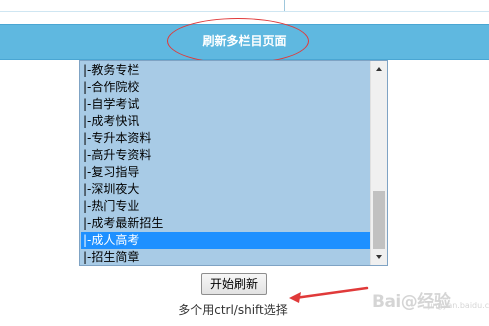 The width and height of the screenshot is (489, 326). I want to click on list-item: |-专升本资料, so click(226, 138).